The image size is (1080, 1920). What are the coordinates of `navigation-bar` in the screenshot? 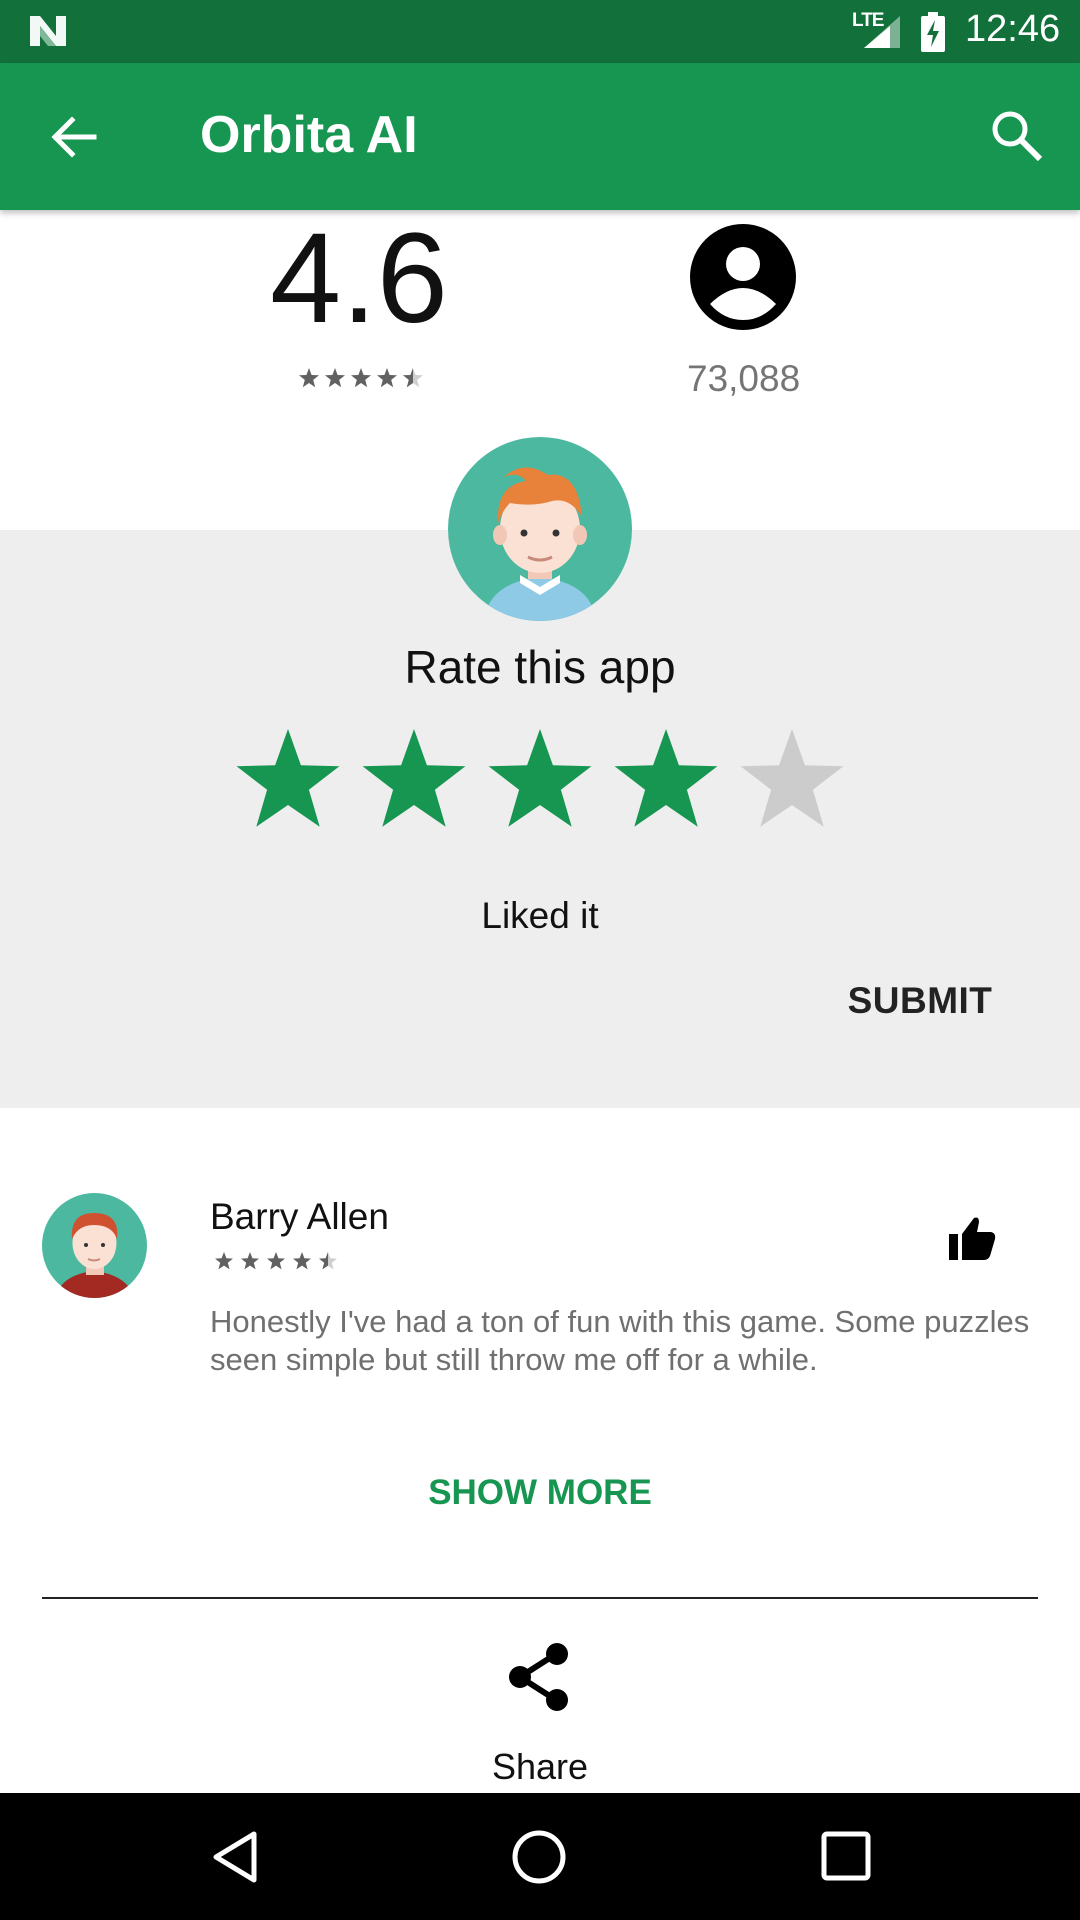 It's located at (540, 1856).